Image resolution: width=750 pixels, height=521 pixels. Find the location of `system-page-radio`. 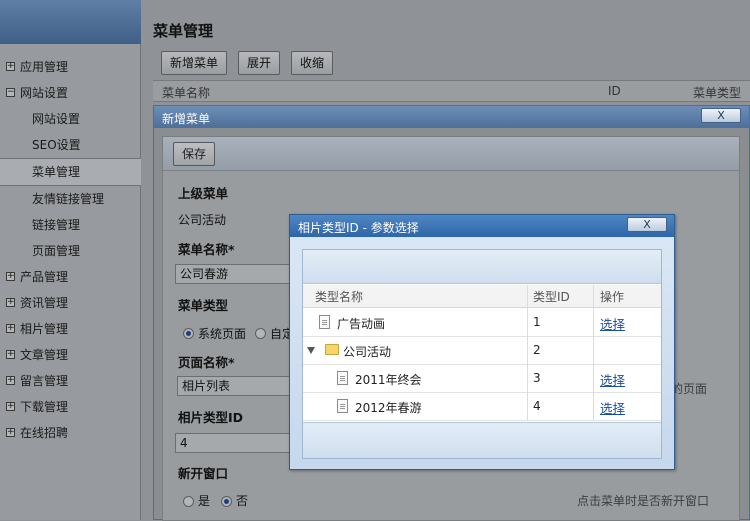

system-page-radio is located at coordinates (188, 333).